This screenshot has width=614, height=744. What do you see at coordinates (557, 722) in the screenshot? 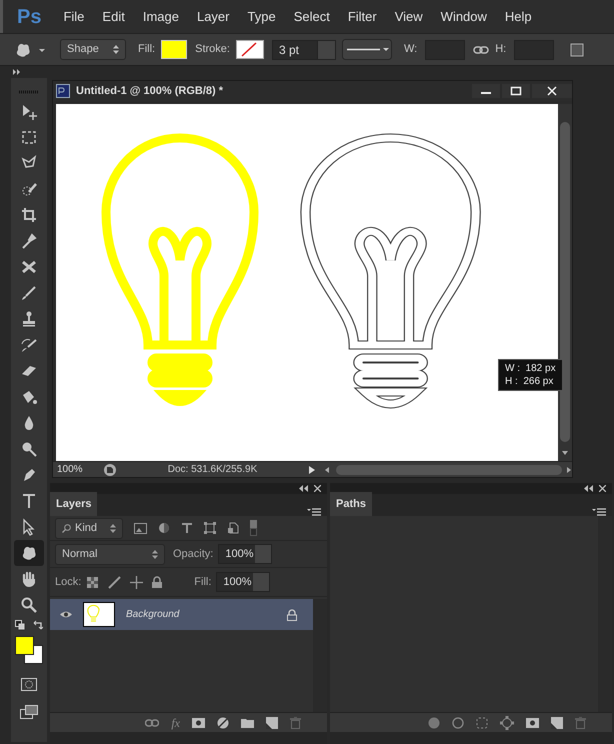
I see `new-path-icon` at bounding box center [557, 722].